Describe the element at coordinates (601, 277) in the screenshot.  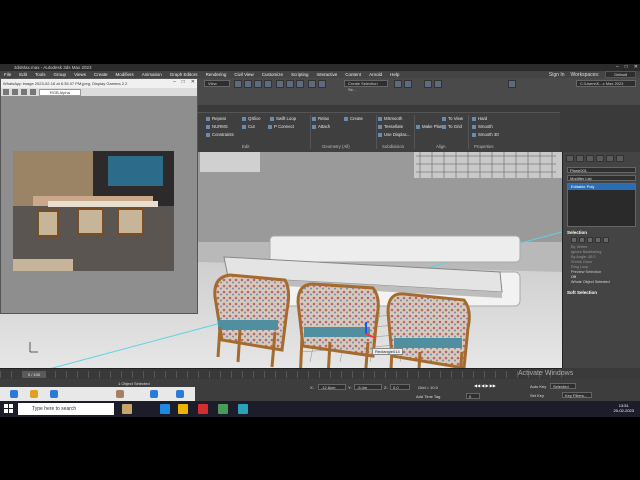
I see `preview-off-radio: Off` at that location.